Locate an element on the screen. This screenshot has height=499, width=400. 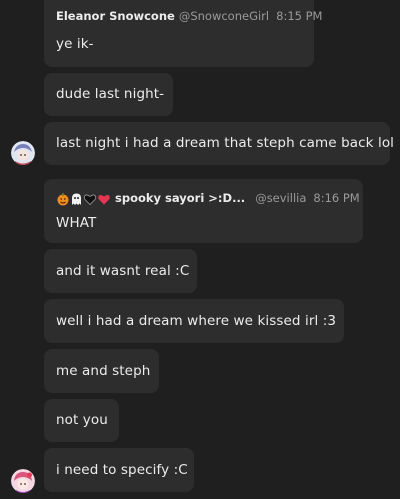
message-text: me and steph is located at coordinates (103, 371).